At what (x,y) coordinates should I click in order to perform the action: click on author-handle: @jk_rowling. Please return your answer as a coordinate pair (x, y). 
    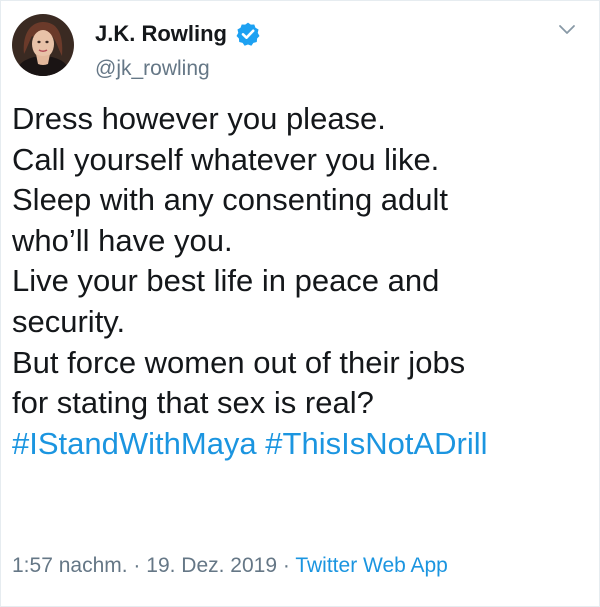
    Looking at the image, I should click on (152, 69).